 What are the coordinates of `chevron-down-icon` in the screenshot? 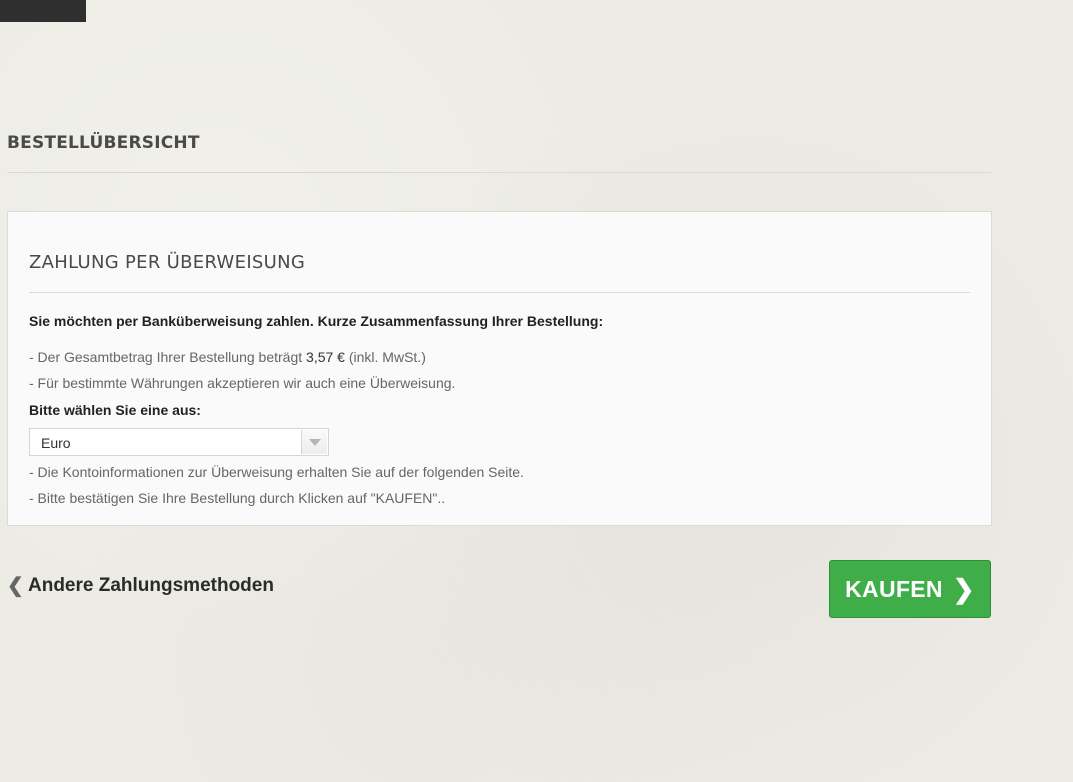 It's located at (314, 442).